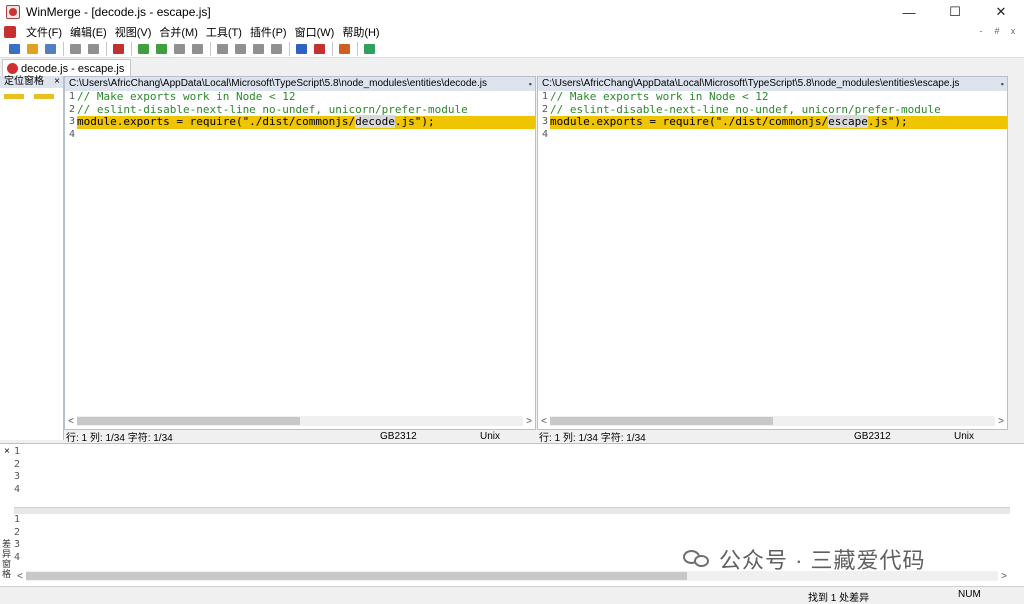 This screenshot has width=1024, height=604. I want to click on new-icon, so click(14, 49).